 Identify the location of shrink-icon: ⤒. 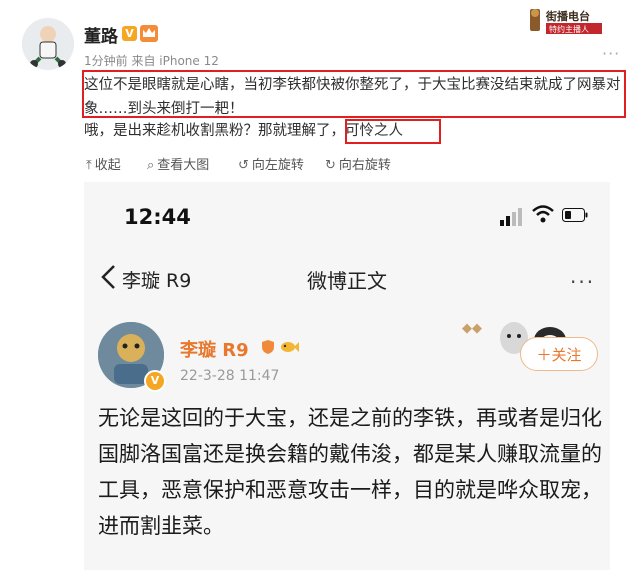
(89, 165).